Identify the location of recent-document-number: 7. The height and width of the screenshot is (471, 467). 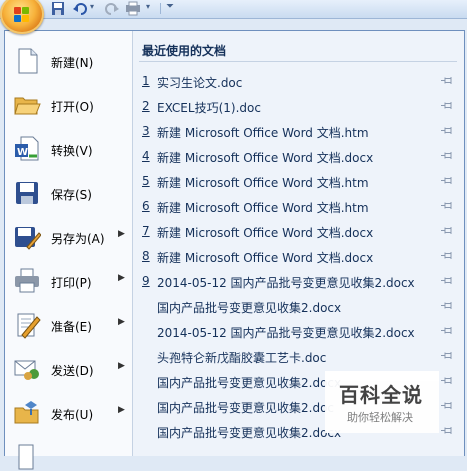
(146, 231).